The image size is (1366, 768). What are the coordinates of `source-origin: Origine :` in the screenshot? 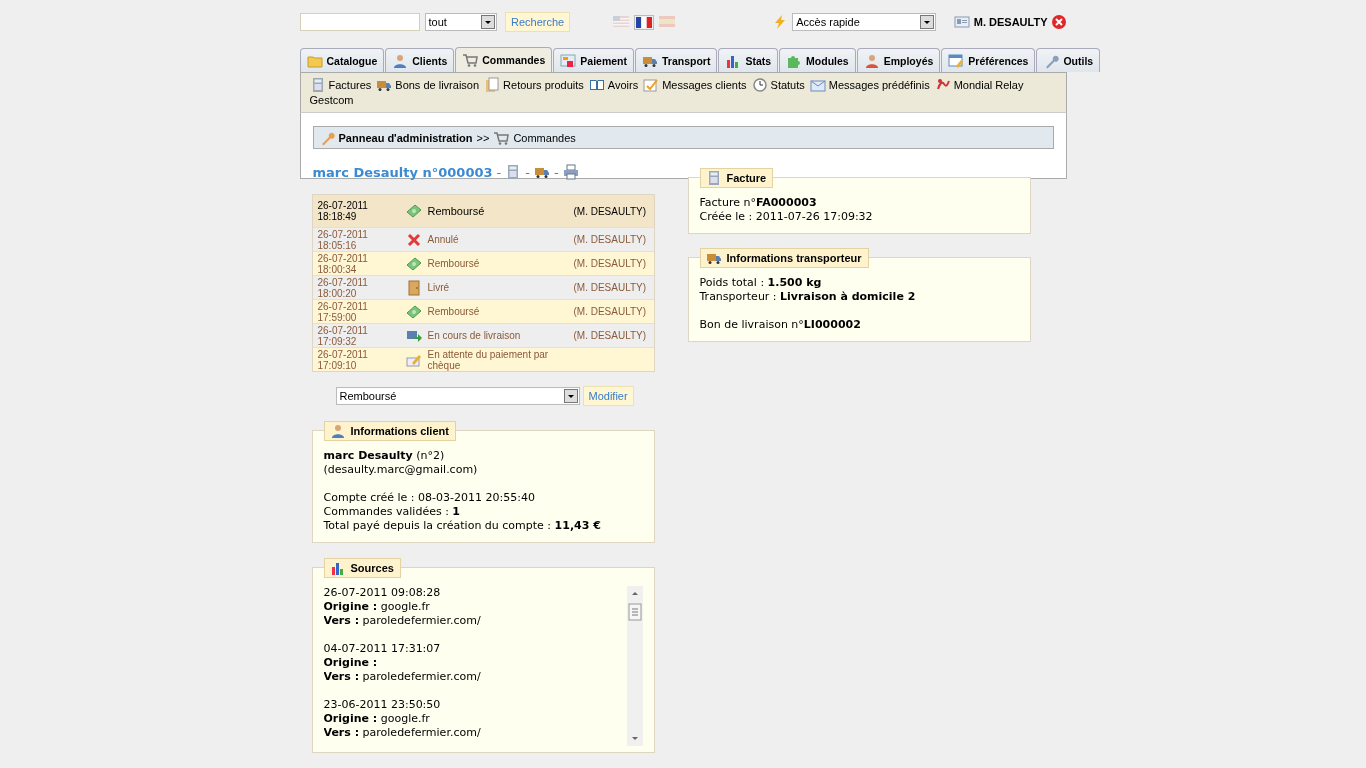 It's located at (351, 663).